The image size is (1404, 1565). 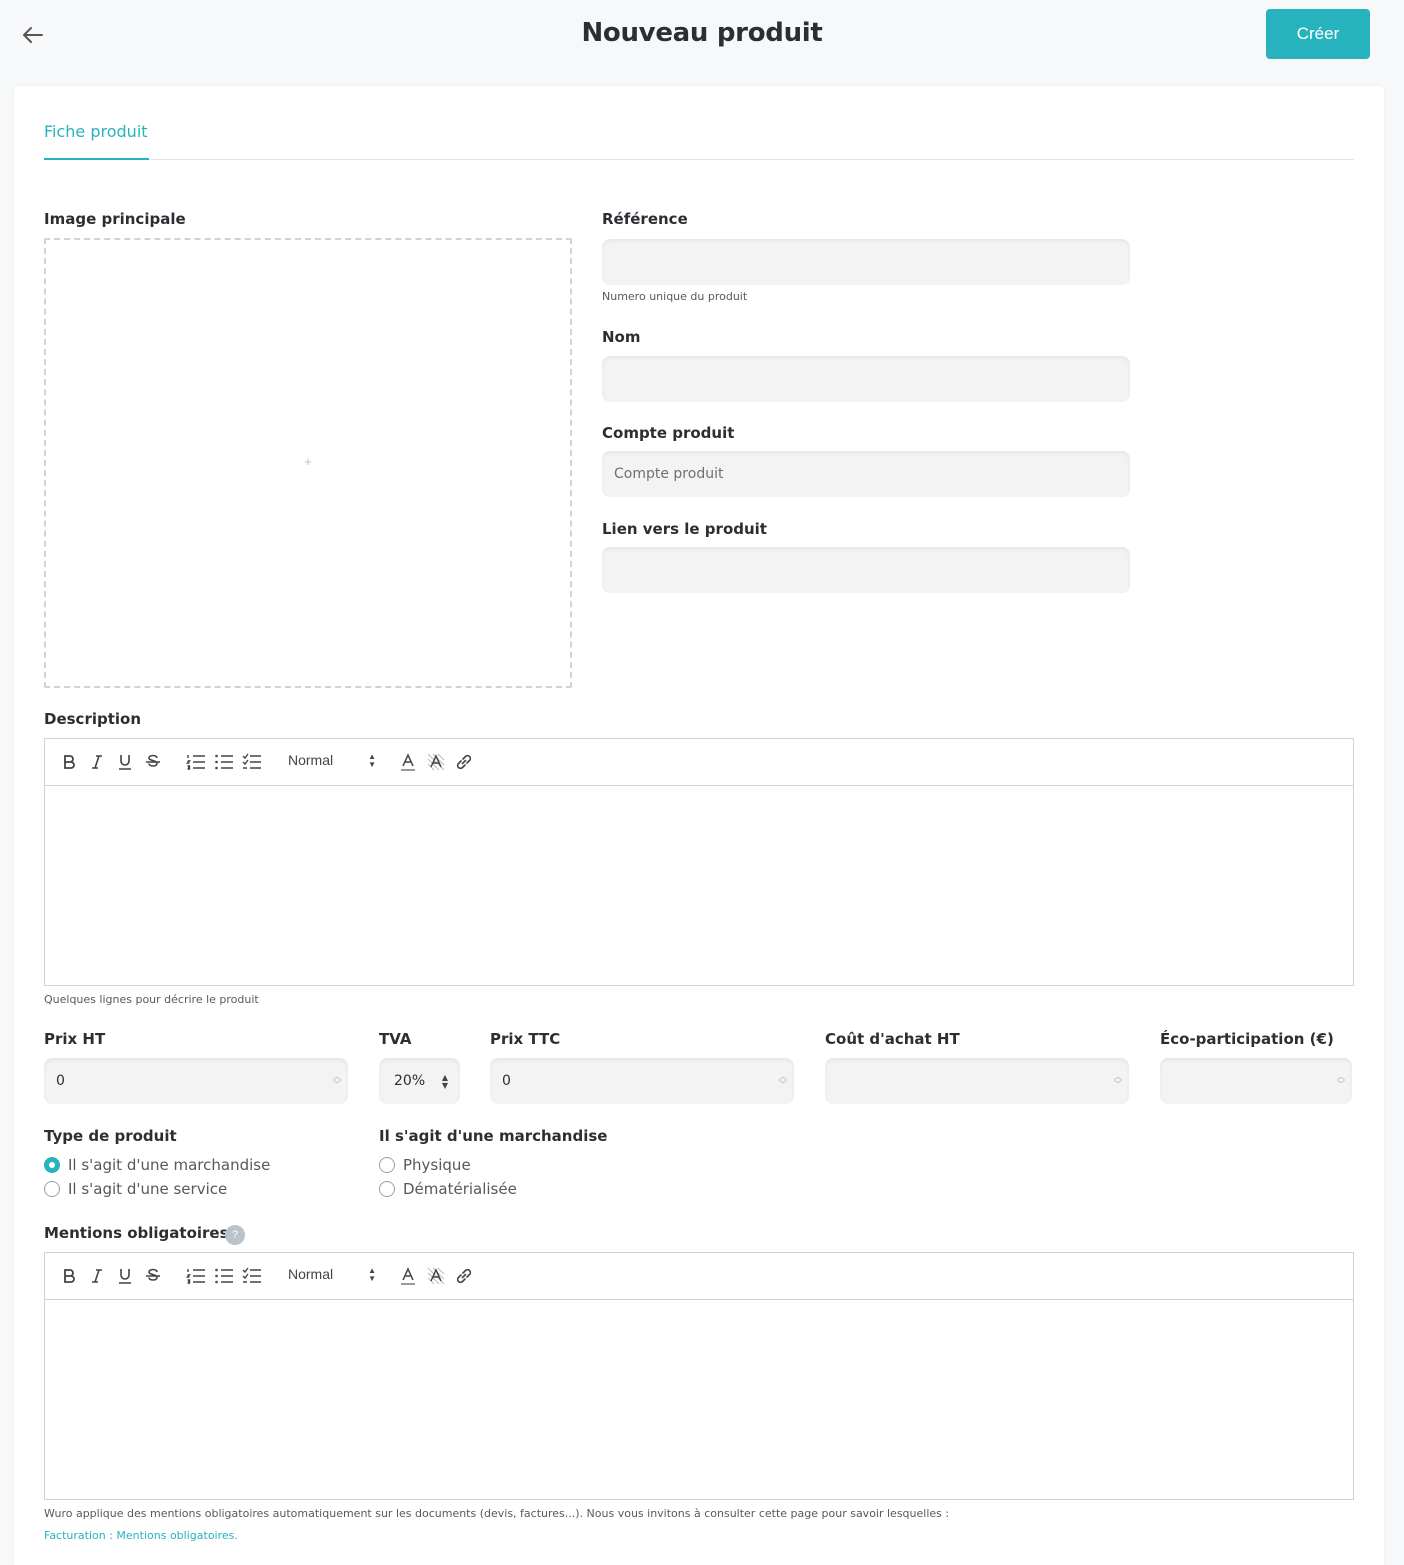 What do you see at coordinates (699, 1400) in the screenshot?
I see `mentions-editor-body` at bounding box center [699, 1400].